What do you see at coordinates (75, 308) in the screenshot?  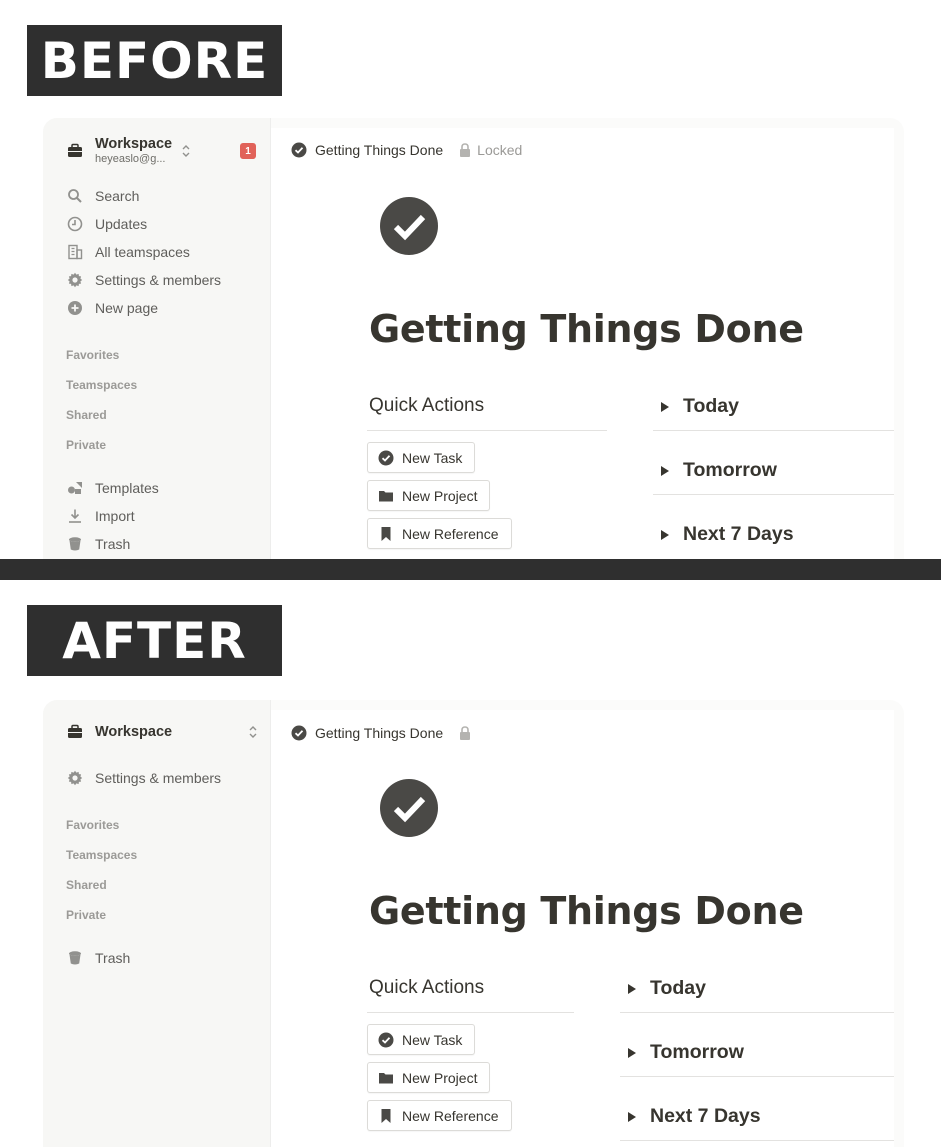 I see `plus-circle-icon` at bounding box center [75, 308].